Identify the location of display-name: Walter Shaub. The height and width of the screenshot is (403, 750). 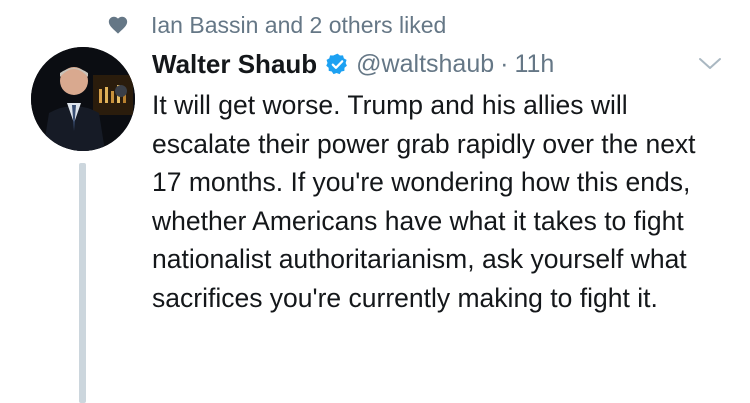
(234, 64).